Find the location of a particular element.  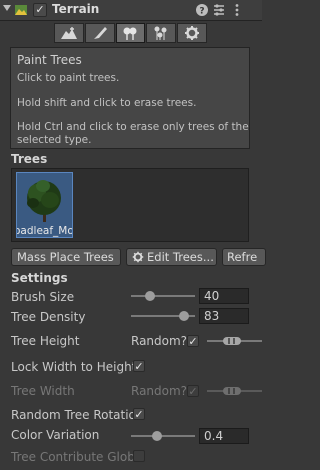

tree-prototype-item: oadleaf_Mot is located at coordinates (44, 205).